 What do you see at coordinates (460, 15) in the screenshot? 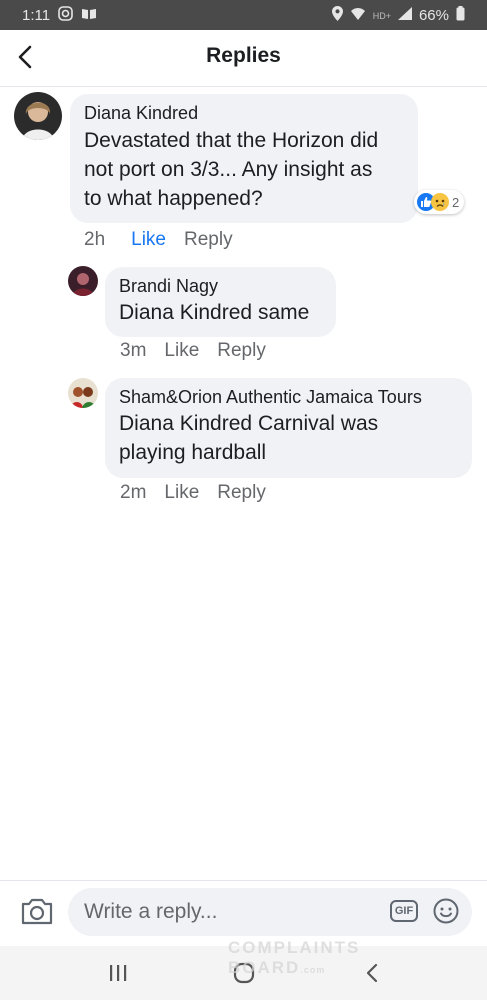
I see `battery-icon` at bounding box center [460, 15].